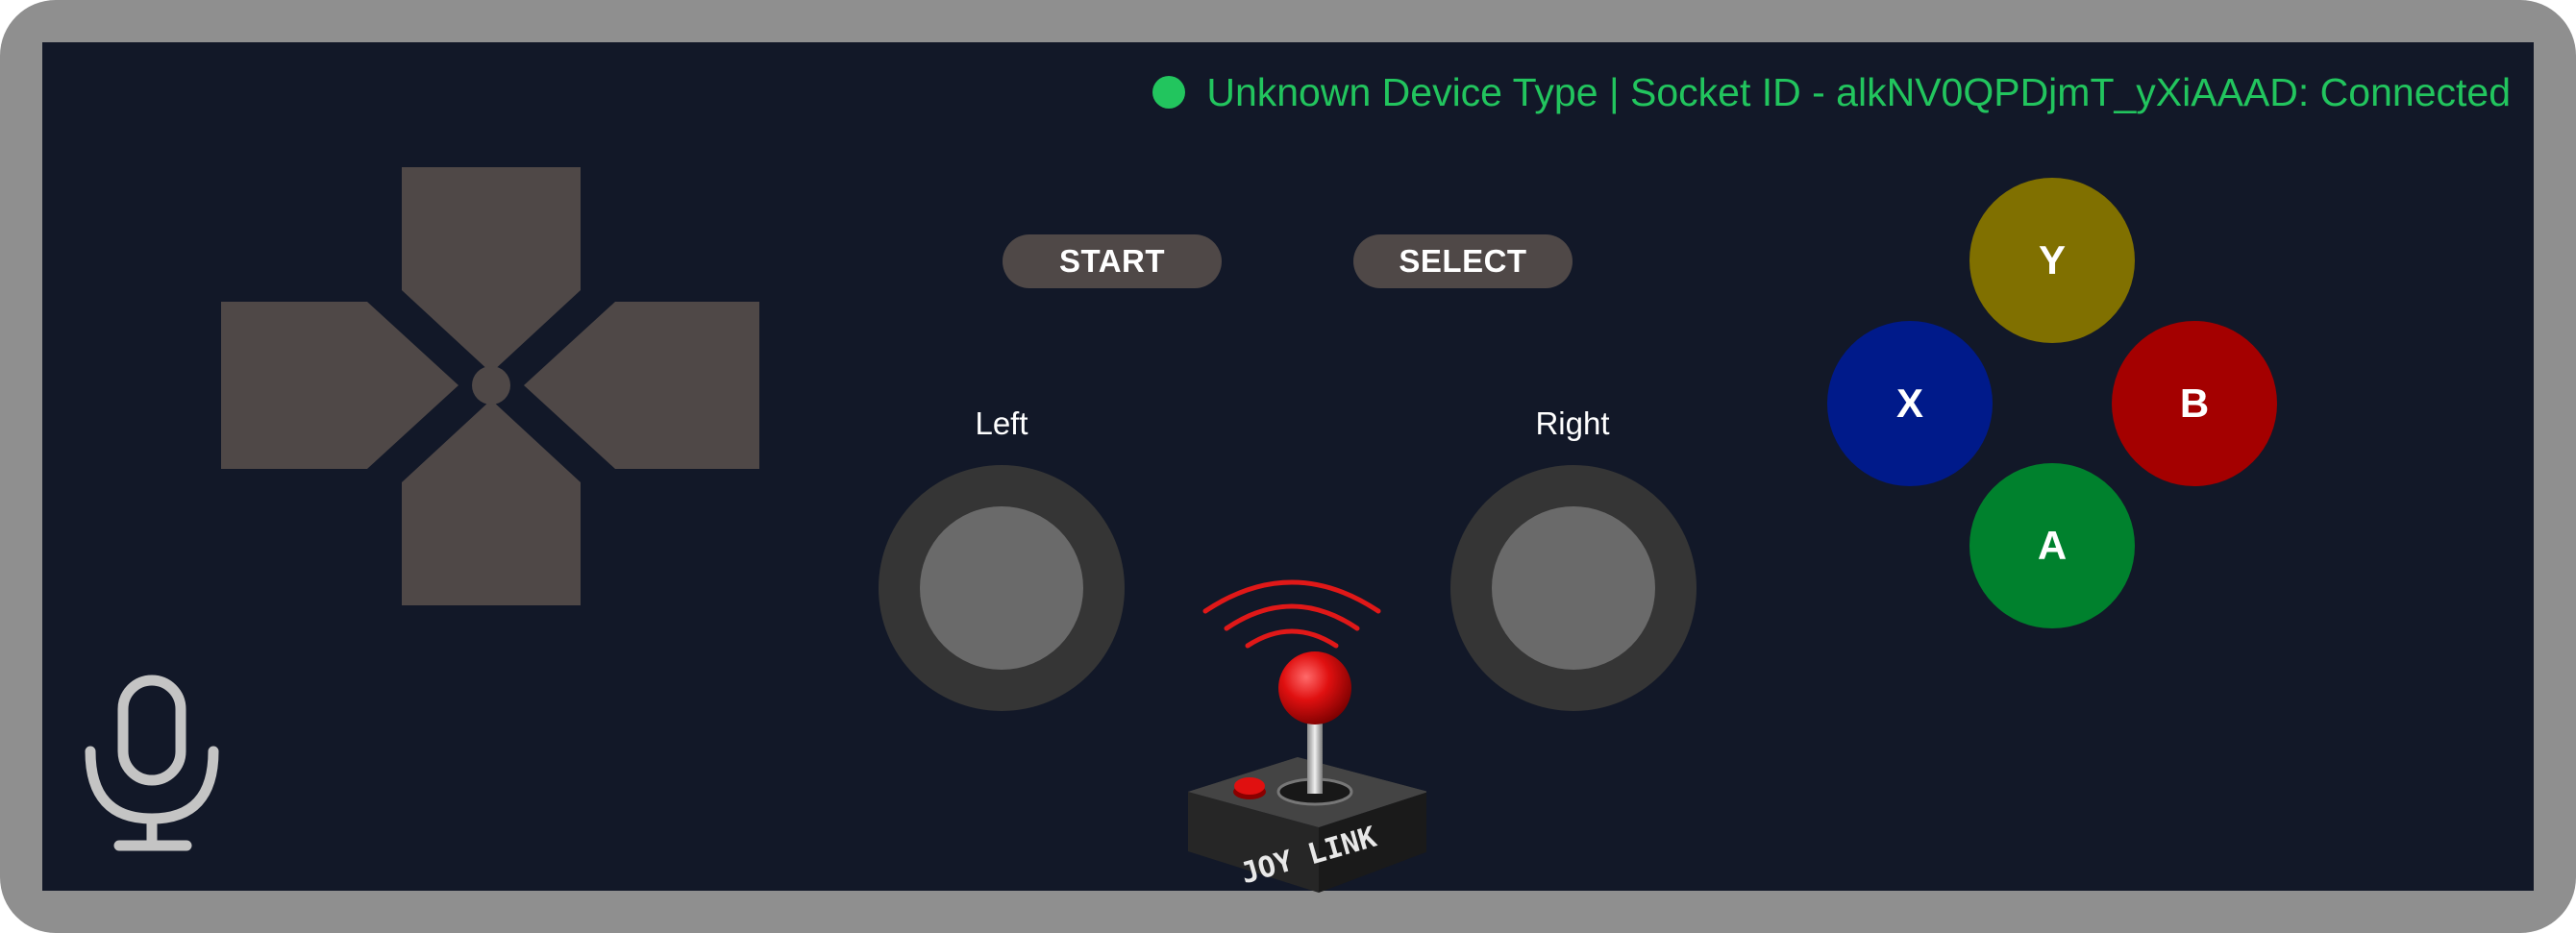  I want to click on joylink-logo: JOY LINK, so click(1307, 736).